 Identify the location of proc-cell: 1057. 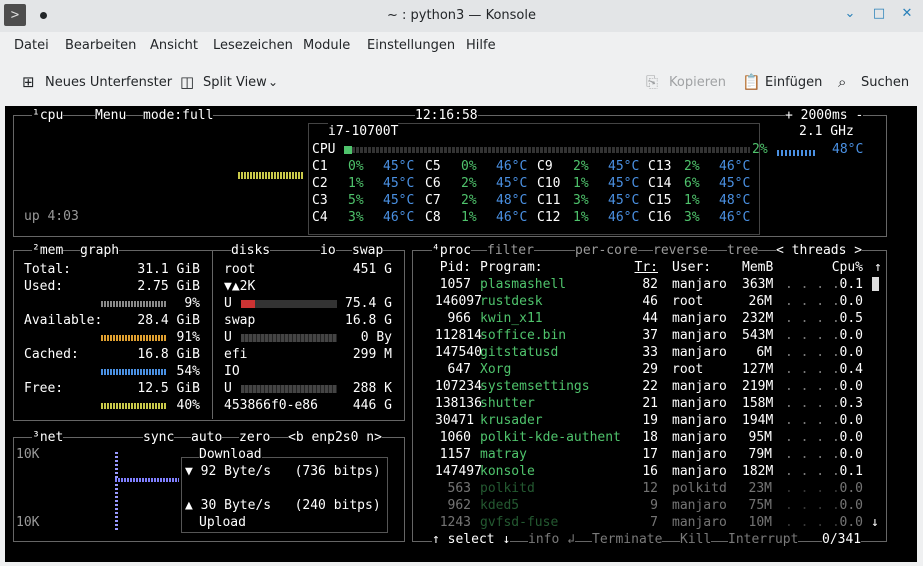
(453, 284).